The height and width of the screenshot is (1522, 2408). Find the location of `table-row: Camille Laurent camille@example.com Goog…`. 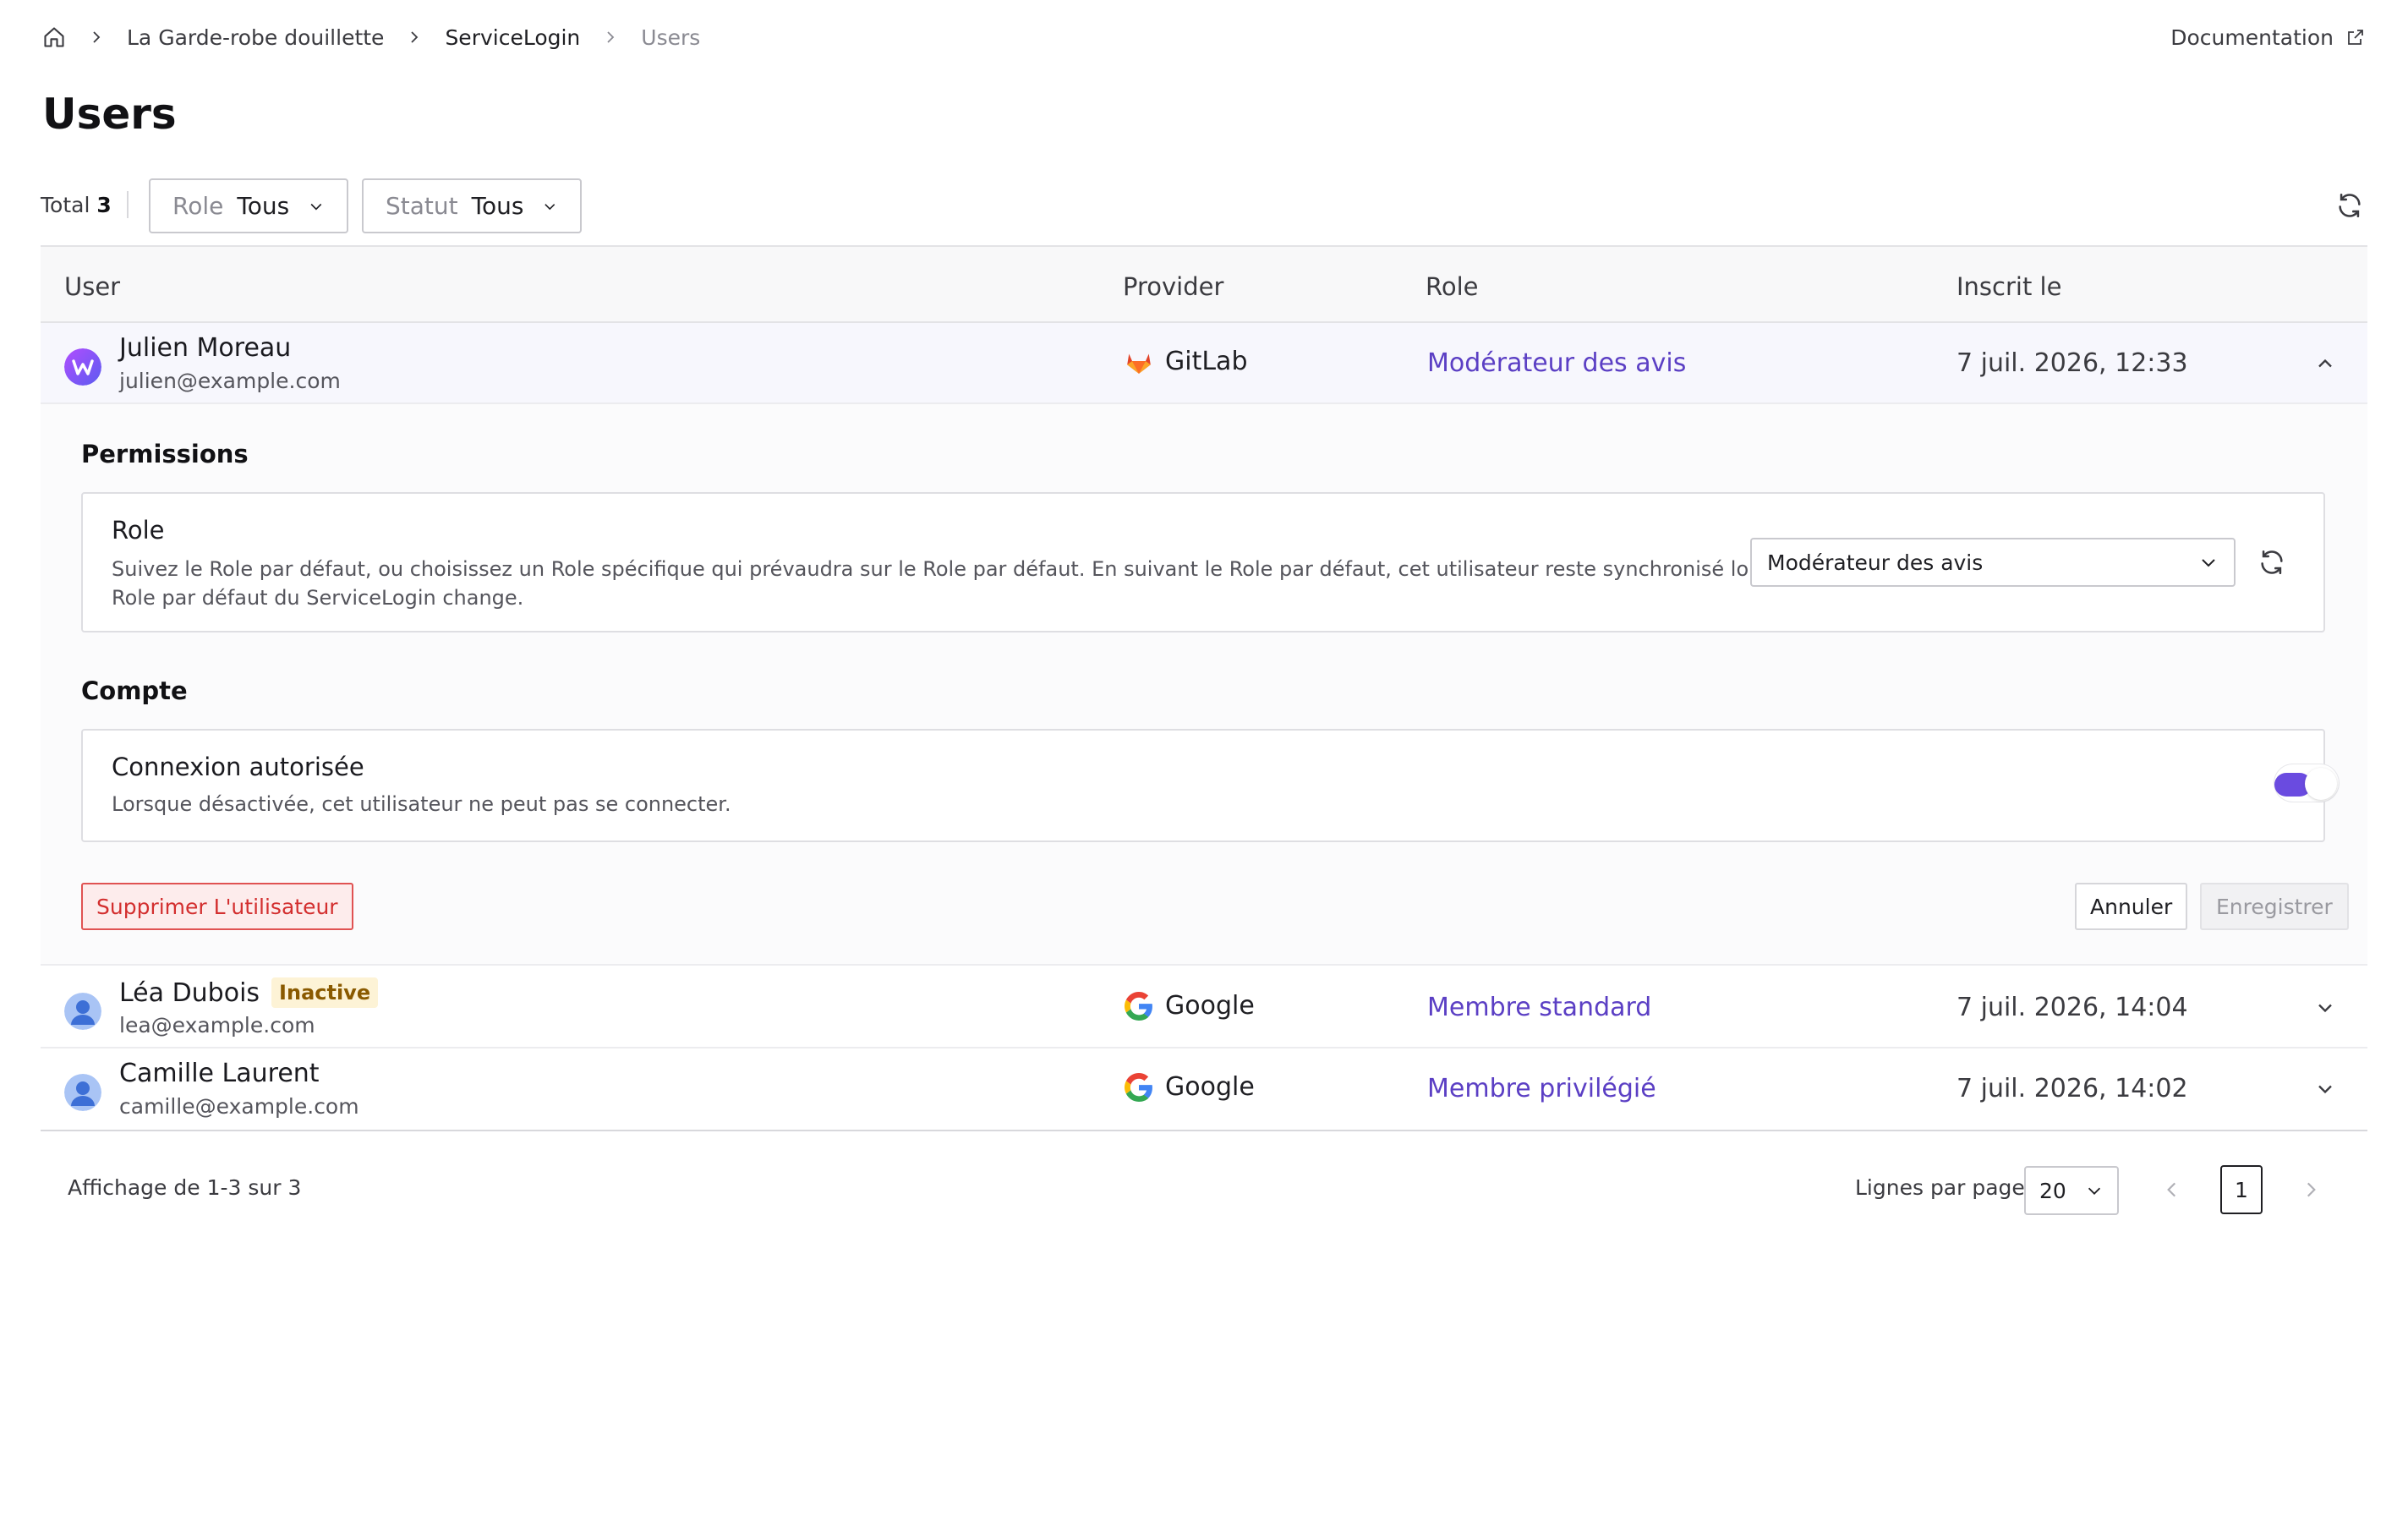

table-row: Camille Laurent camille@example.com Goog… is located at coordinates (1204, 1089).